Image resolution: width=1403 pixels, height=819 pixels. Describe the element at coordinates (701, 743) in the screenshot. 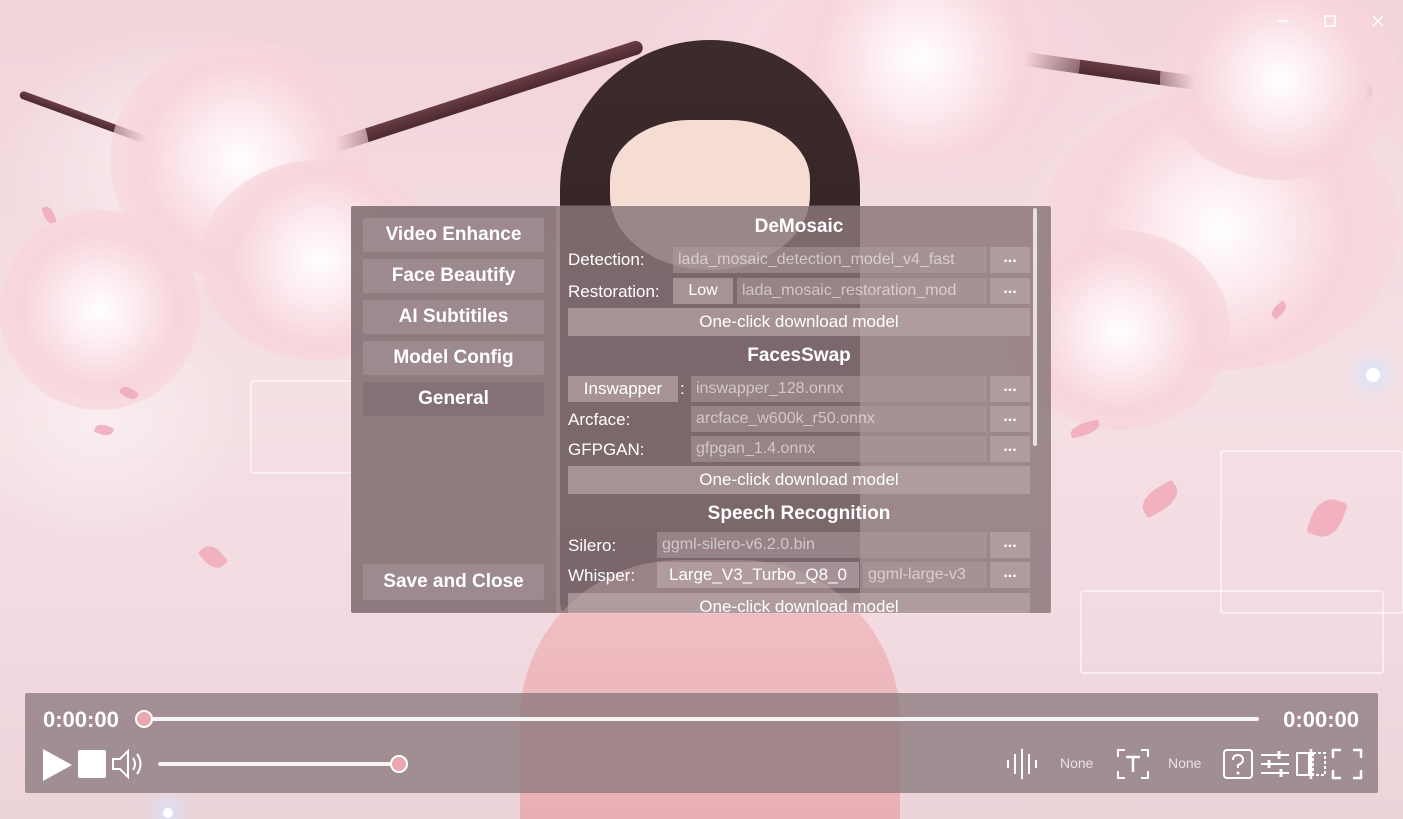

I see `player-controls: 0:00:00 0:00:00 None None` at that location.